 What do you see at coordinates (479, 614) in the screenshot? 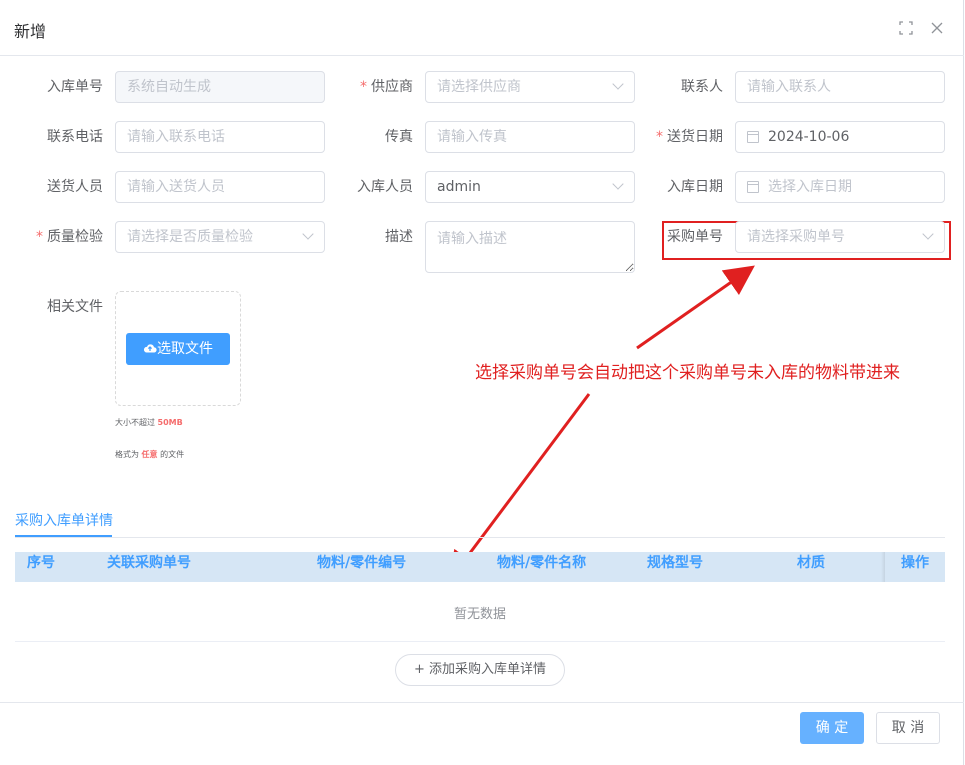
I see `table-empty-text: 暂无数据` at bounding box center [479, 614].